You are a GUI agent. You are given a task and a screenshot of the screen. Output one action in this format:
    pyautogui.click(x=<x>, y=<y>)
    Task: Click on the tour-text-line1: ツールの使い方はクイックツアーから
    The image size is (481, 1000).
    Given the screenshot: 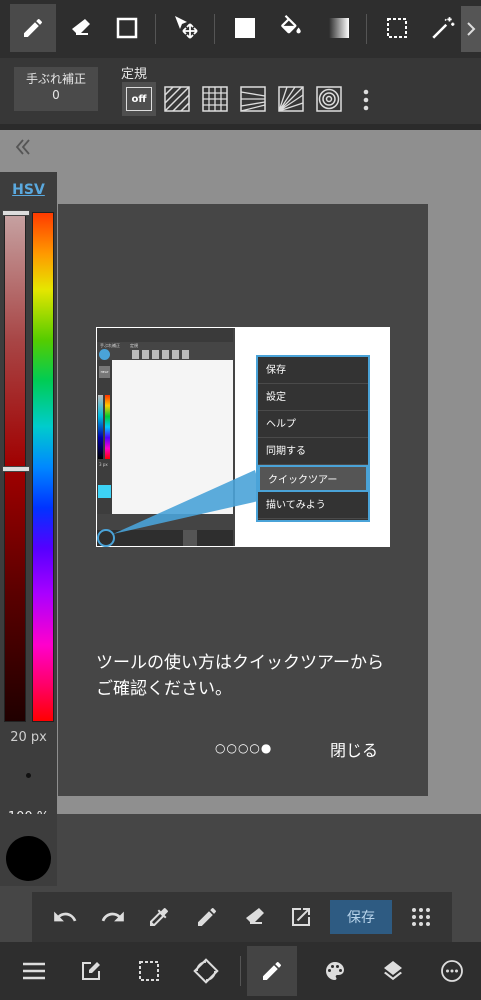 What is the action you would take?
    pyautogui.click(x=240, y=663)
    